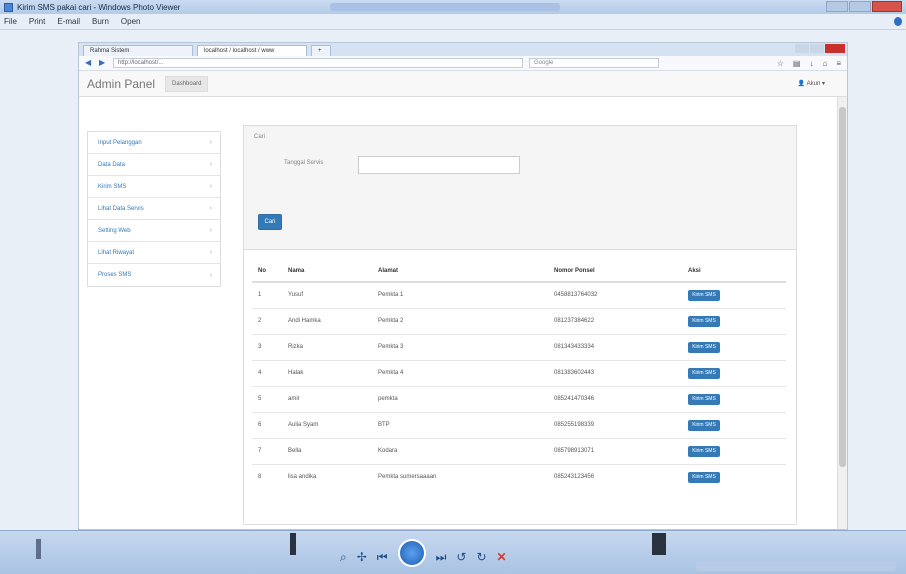  What do you see at coordinates (461, 557) in the screenshot?
I see `rotate-left-icon: ↺` at bounding box center [461, 557].